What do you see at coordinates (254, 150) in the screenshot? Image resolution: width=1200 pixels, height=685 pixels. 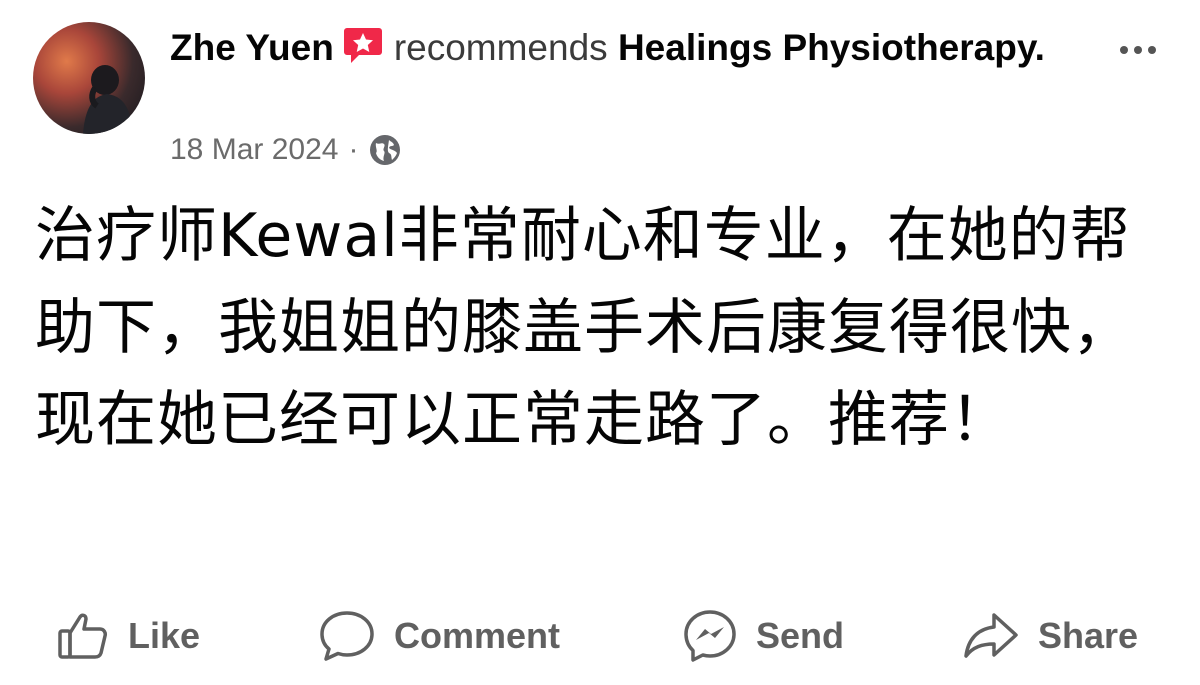 I see `post-date: 18 Mar 2024` at bounding box center [254, 150].